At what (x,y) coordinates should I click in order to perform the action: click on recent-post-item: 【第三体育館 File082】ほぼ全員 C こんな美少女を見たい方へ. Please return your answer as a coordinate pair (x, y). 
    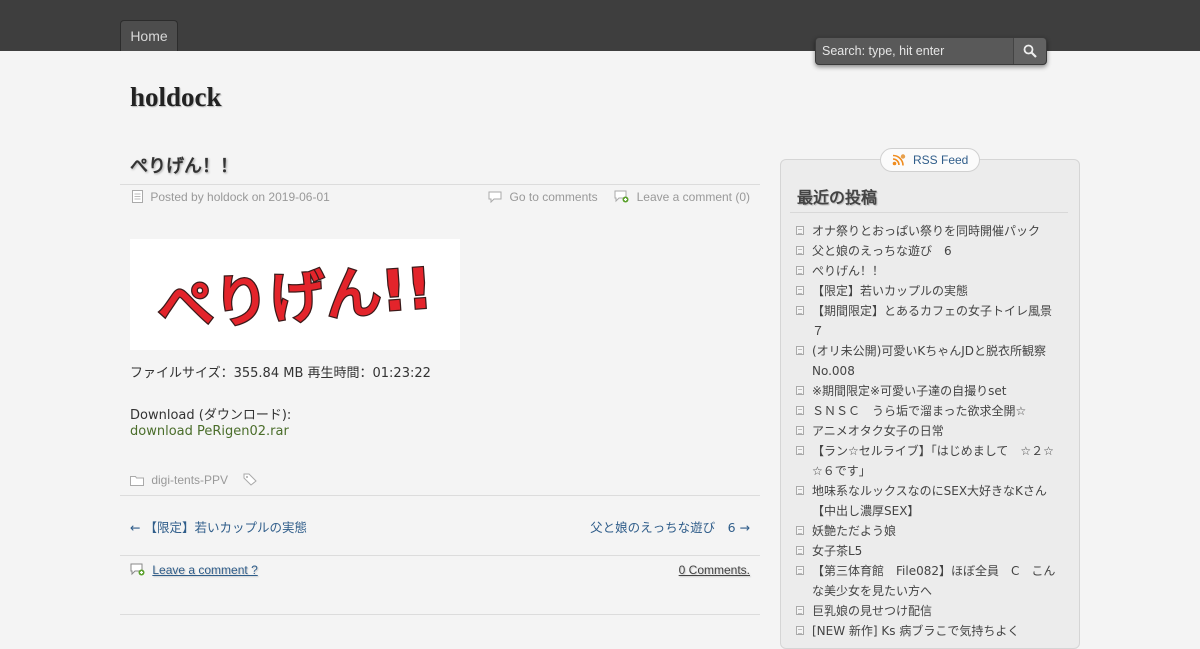
    Looking at the image, I should click on (926, 581).